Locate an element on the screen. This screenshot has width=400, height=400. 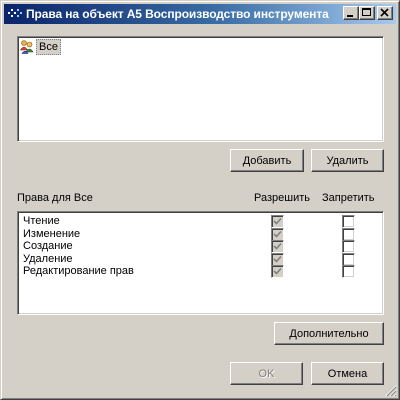
close-icon is located at coordinates (384, 12).